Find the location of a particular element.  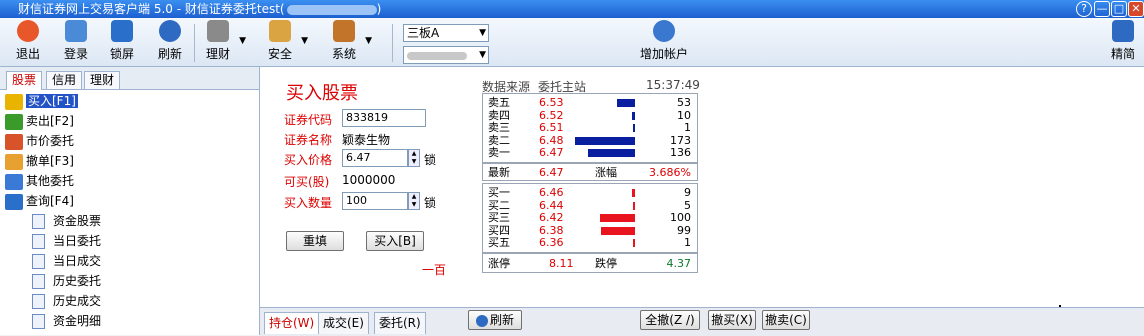

maximize-button: □ is located at coordinates (1119, 9).